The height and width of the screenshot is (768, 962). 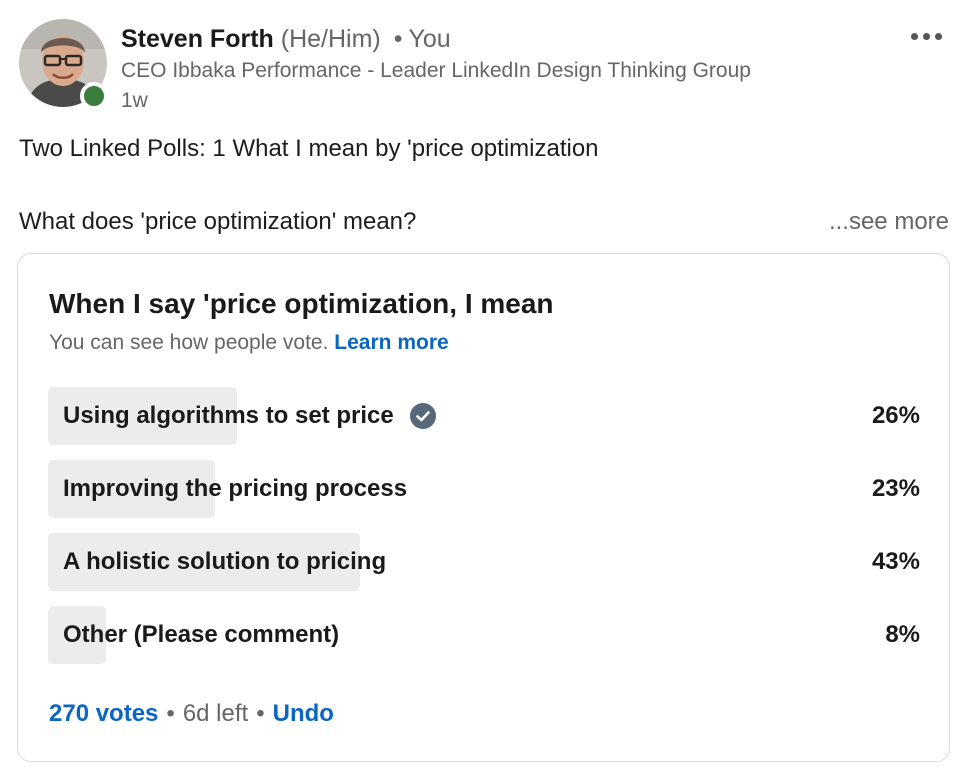 What do you see at coordinates (889, 222) in the screenshot?
I see `see-more-link: ...see more` at bounding box center [889, 222].